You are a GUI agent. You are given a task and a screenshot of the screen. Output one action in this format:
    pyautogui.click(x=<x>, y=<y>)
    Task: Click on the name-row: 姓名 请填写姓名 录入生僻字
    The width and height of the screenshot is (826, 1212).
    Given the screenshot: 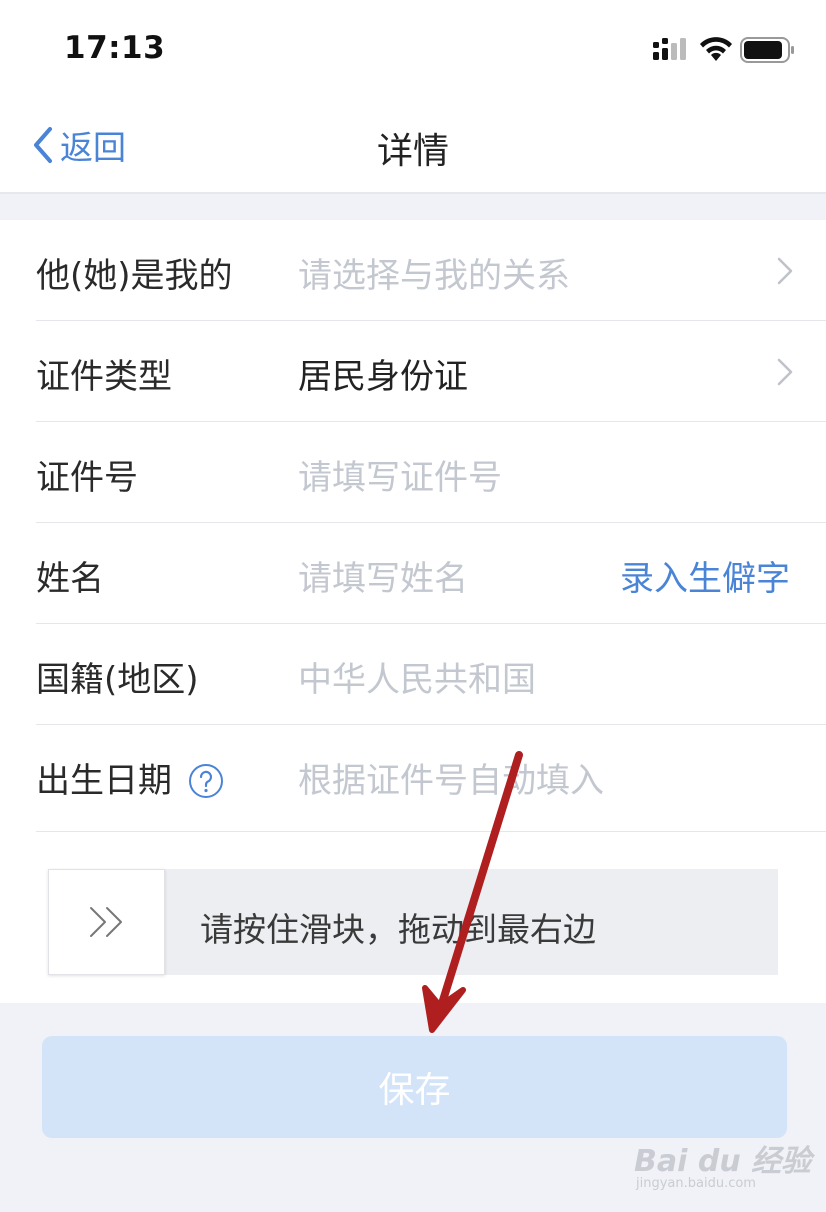 What is the action you would take?
    pyautogui.click(x=431, y=573)
    